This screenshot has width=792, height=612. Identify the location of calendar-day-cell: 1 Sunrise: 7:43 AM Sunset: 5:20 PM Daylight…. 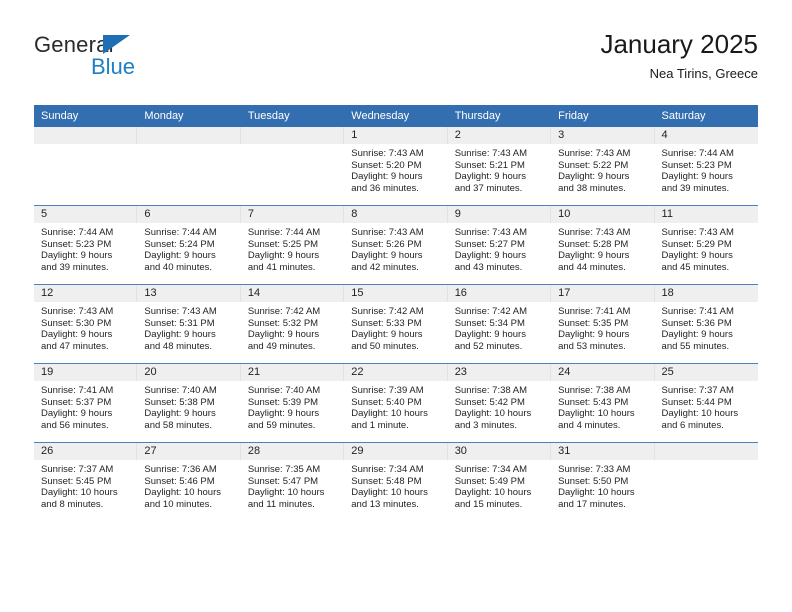
(396, 166).